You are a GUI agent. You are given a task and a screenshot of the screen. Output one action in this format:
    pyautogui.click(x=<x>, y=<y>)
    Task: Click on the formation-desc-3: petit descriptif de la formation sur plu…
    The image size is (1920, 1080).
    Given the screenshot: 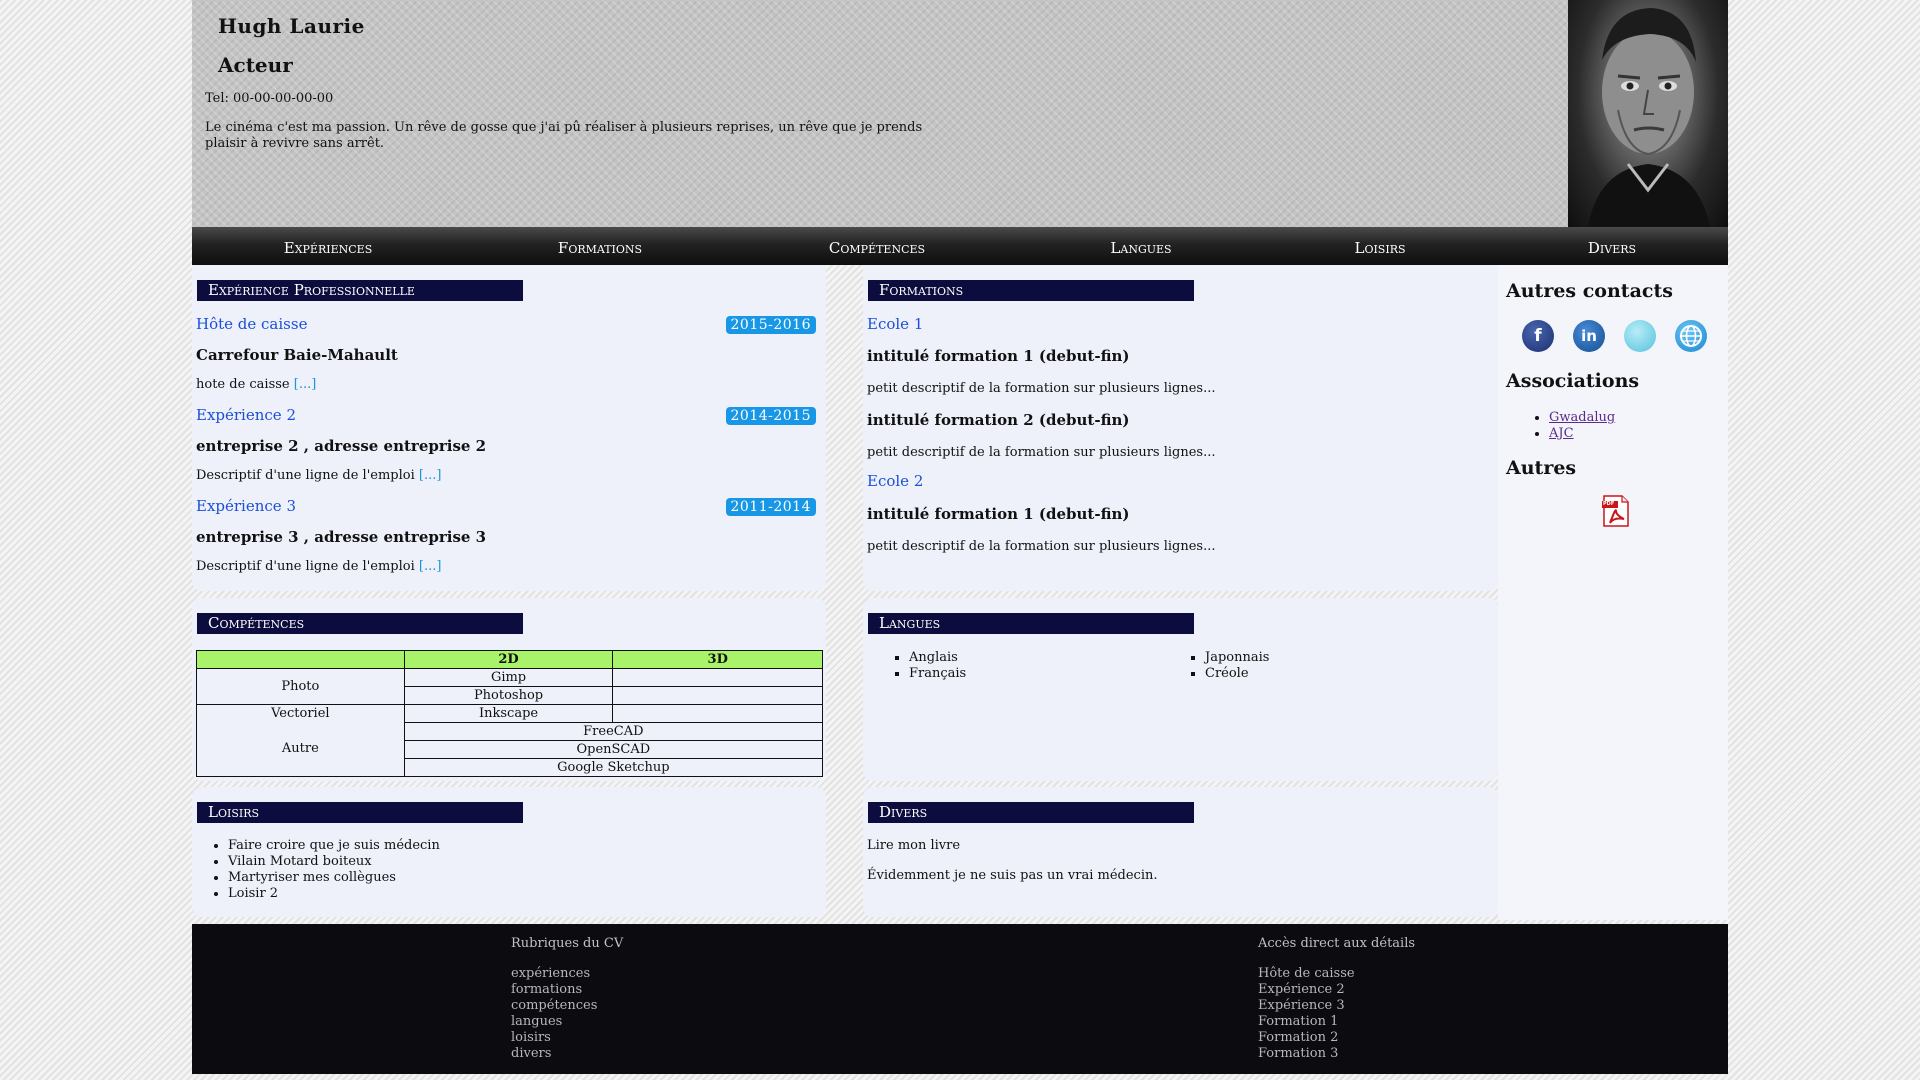 What is the action you would take?
    pyautogui.click(x=1041, y=546)
    